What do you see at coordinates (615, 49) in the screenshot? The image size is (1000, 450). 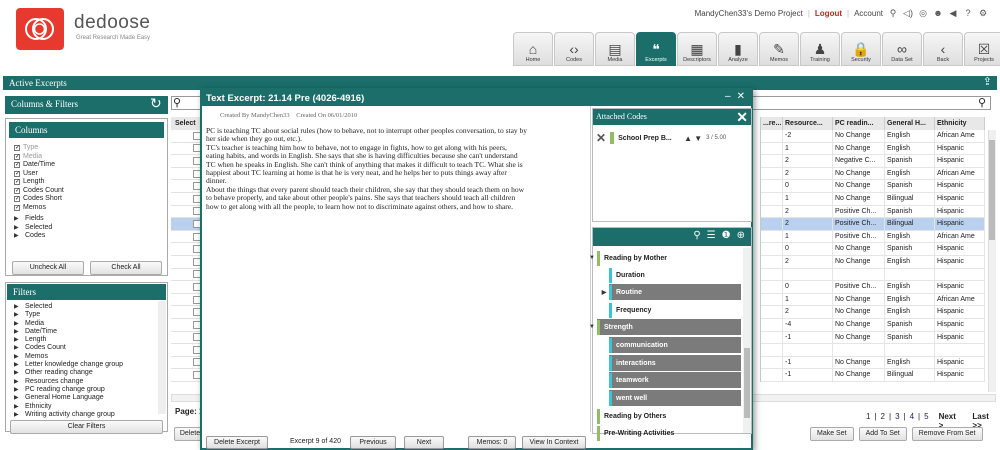 I see `nav-media: ▤ Media` at bounding box center [615, 49].